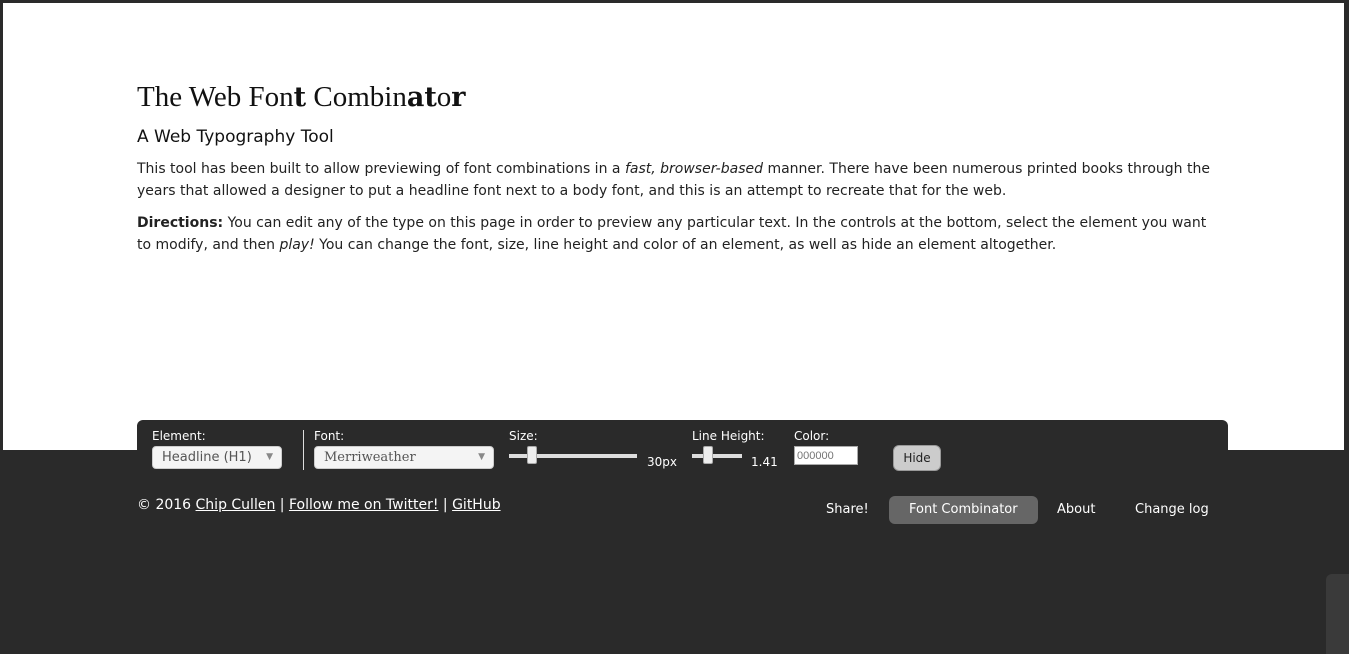  I want to click on size-label: Size:, so click(523, 436).